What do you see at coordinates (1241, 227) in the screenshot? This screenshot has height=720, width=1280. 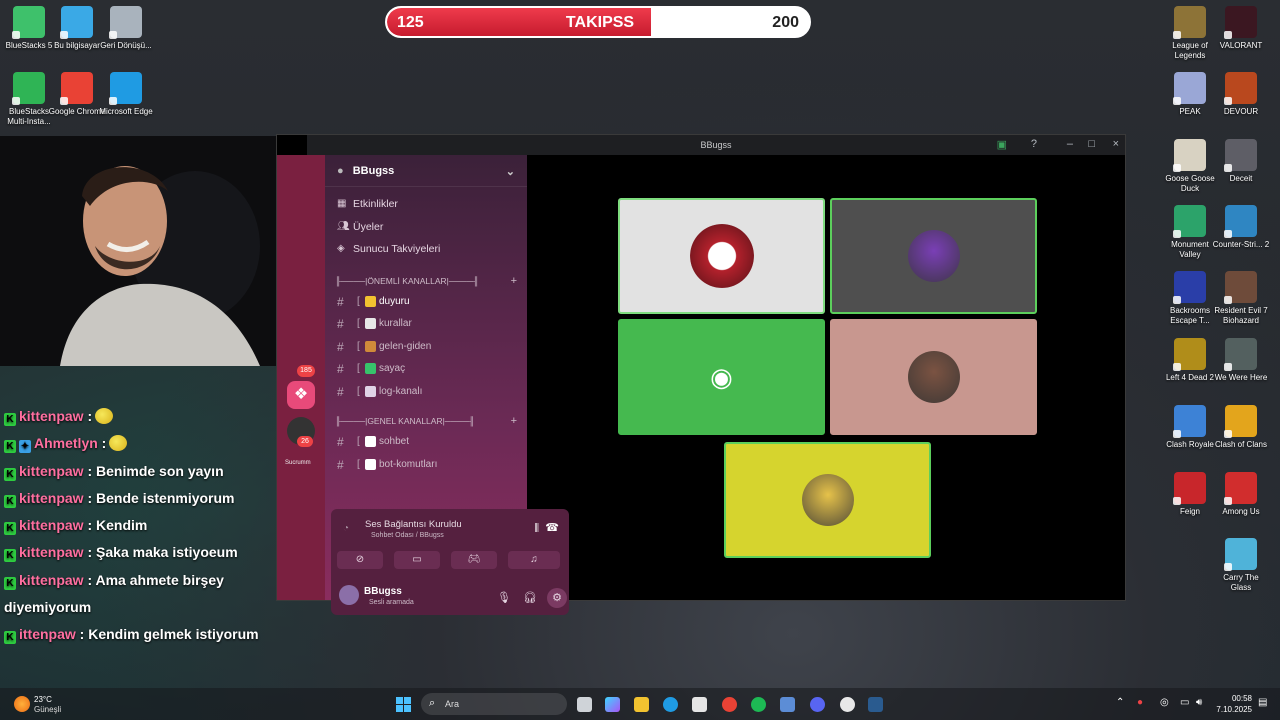 I see `desktop-icon: Counter-Stri... 2` at bounding box center [1241, 227].